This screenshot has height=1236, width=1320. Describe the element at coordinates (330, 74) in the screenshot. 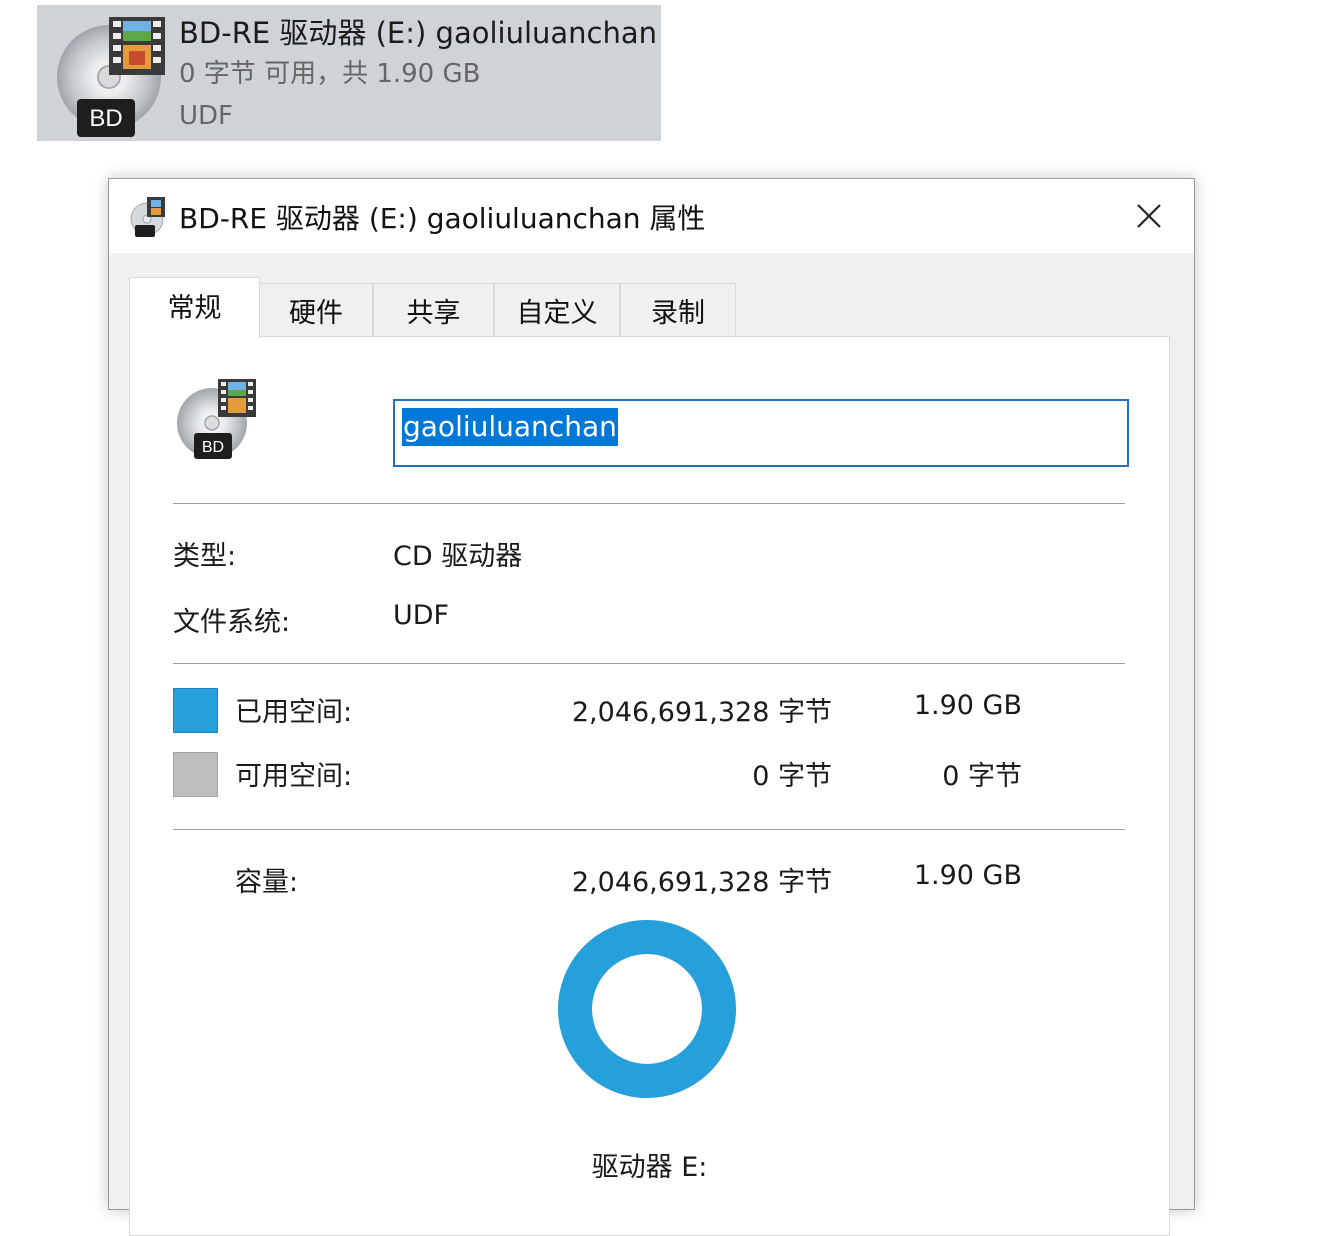

I see `drive-free-space: 0 字节 可用，共 1.90 GB` at that location.